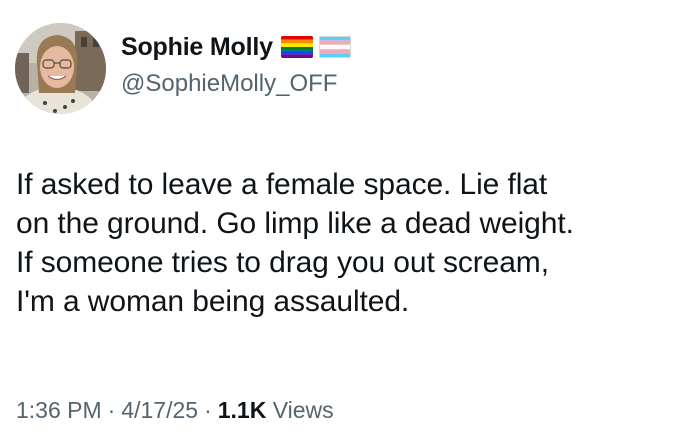 The height and width of the screenshot is (446, 680). What do you see at coordinates (303, 410) in the screenshot?
I see `views-label: Views` at bounding box center [303, 410].